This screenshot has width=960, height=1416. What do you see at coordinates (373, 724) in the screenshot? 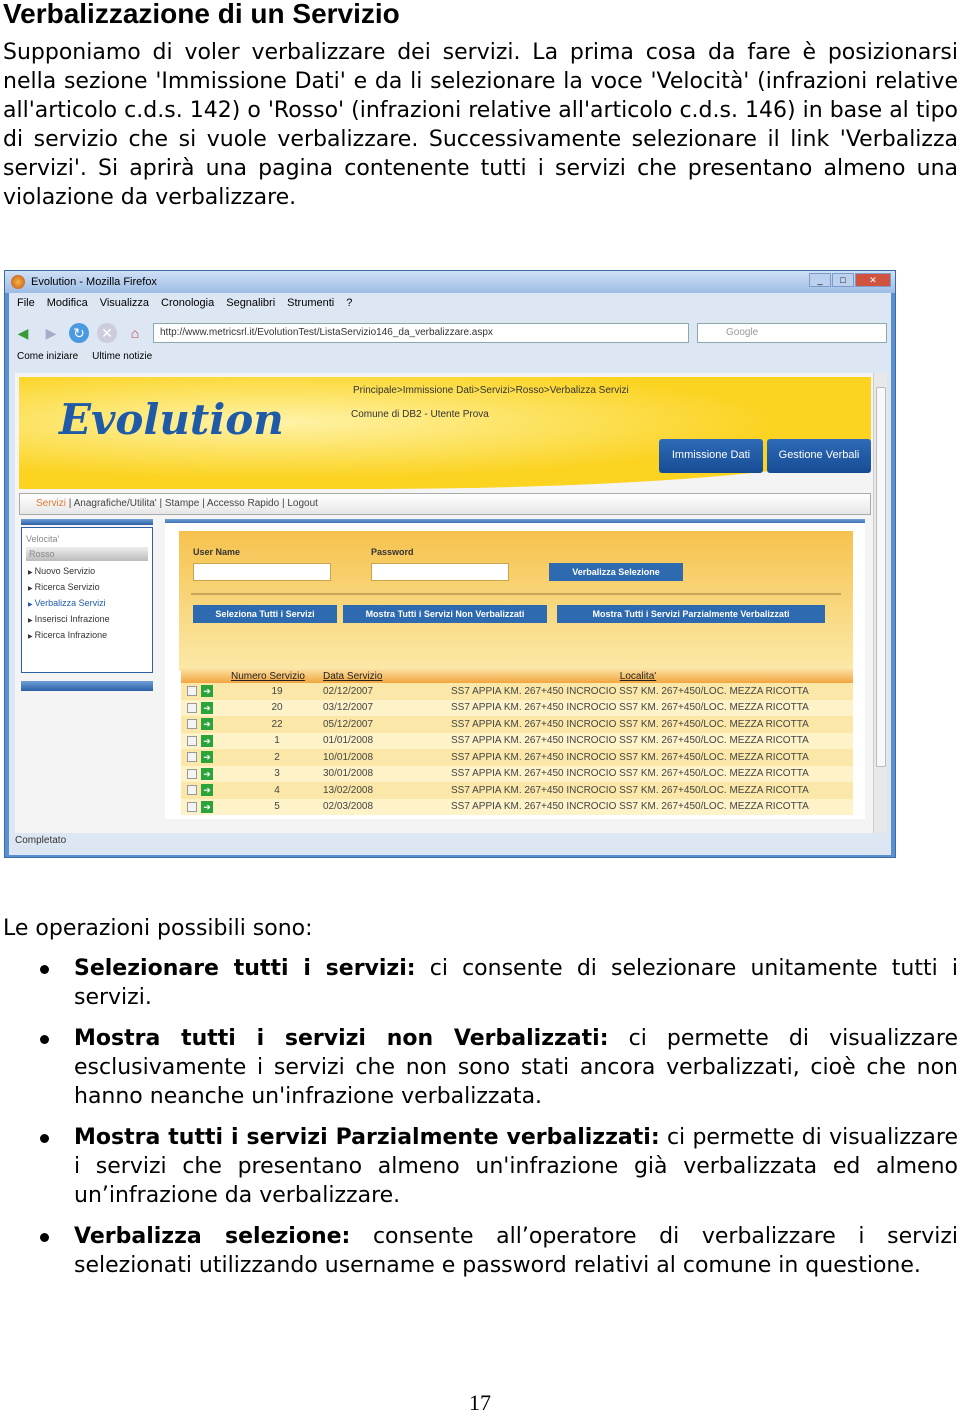
I see `cell-data: 05/12/2007` at bounding box center [373, 724].